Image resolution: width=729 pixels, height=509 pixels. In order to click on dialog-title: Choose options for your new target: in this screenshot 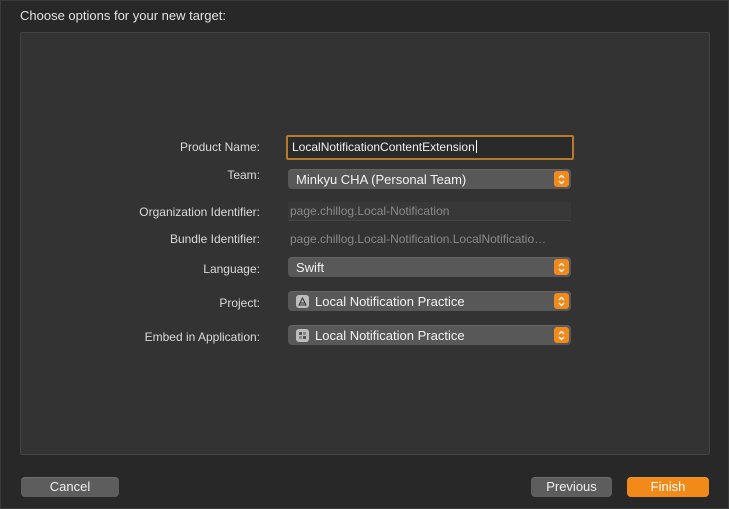, I will do `click(123, 15)`.